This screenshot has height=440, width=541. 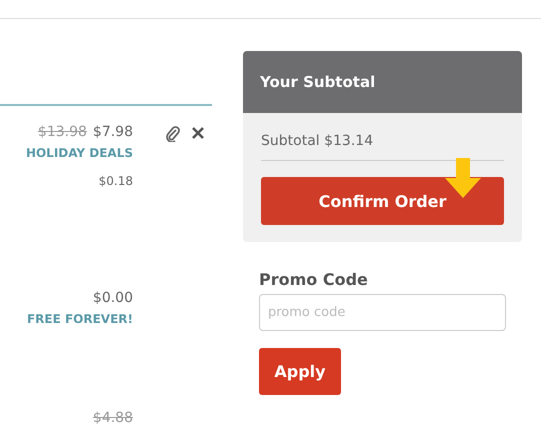 I want to click on apply-button: Apply, so click(x=300, y=371).